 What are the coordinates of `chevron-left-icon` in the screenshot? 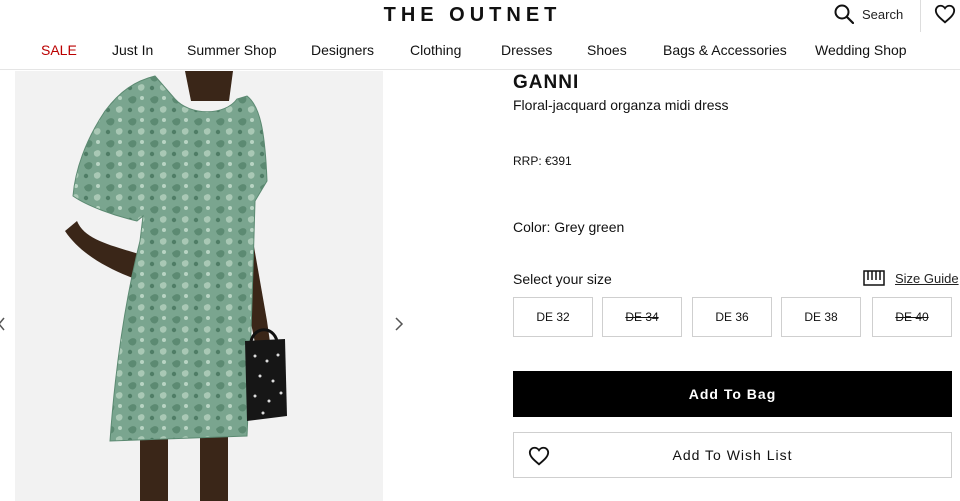 It's located at (3, 324).